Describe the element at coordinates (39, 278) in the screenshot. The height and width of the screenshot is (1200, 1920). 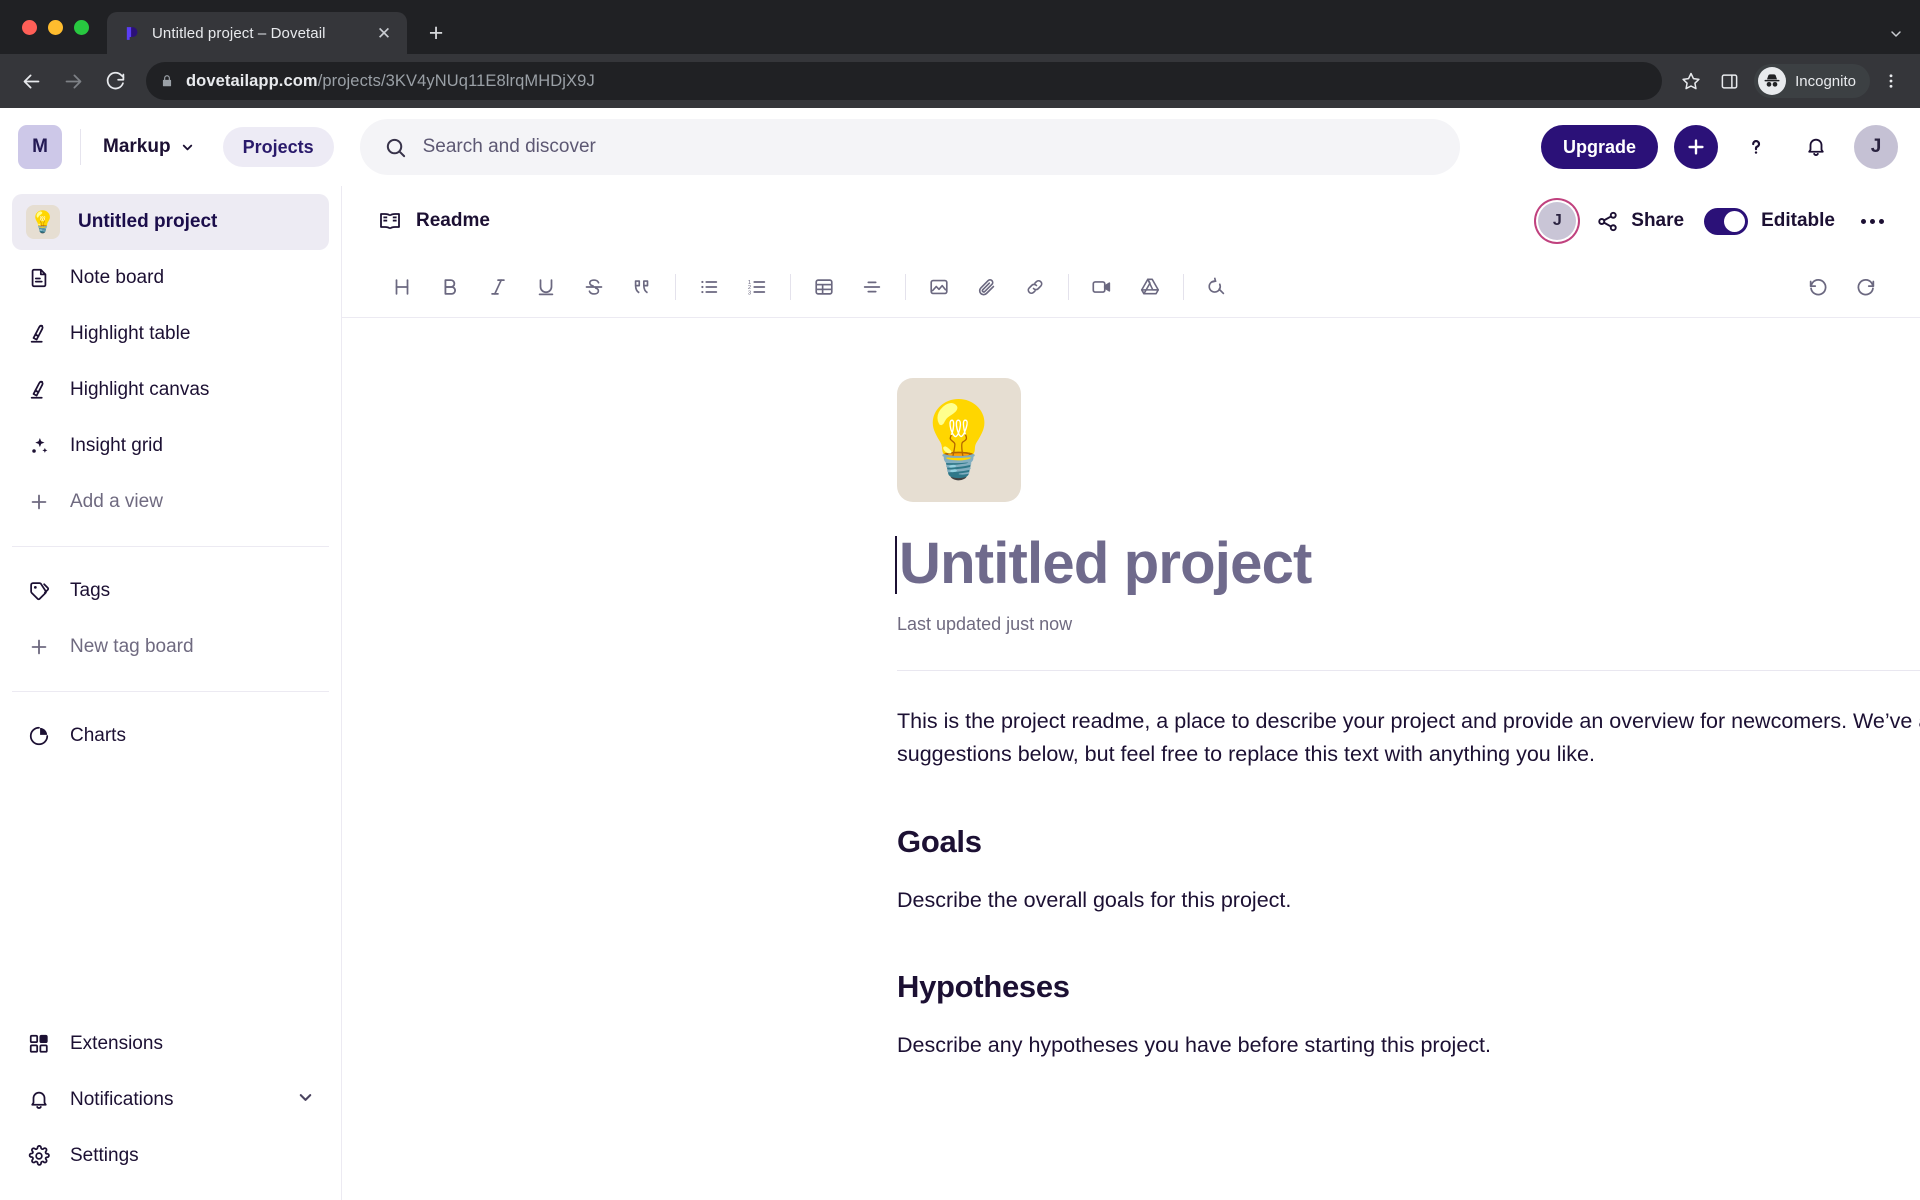
I see `note-icon` at that location.